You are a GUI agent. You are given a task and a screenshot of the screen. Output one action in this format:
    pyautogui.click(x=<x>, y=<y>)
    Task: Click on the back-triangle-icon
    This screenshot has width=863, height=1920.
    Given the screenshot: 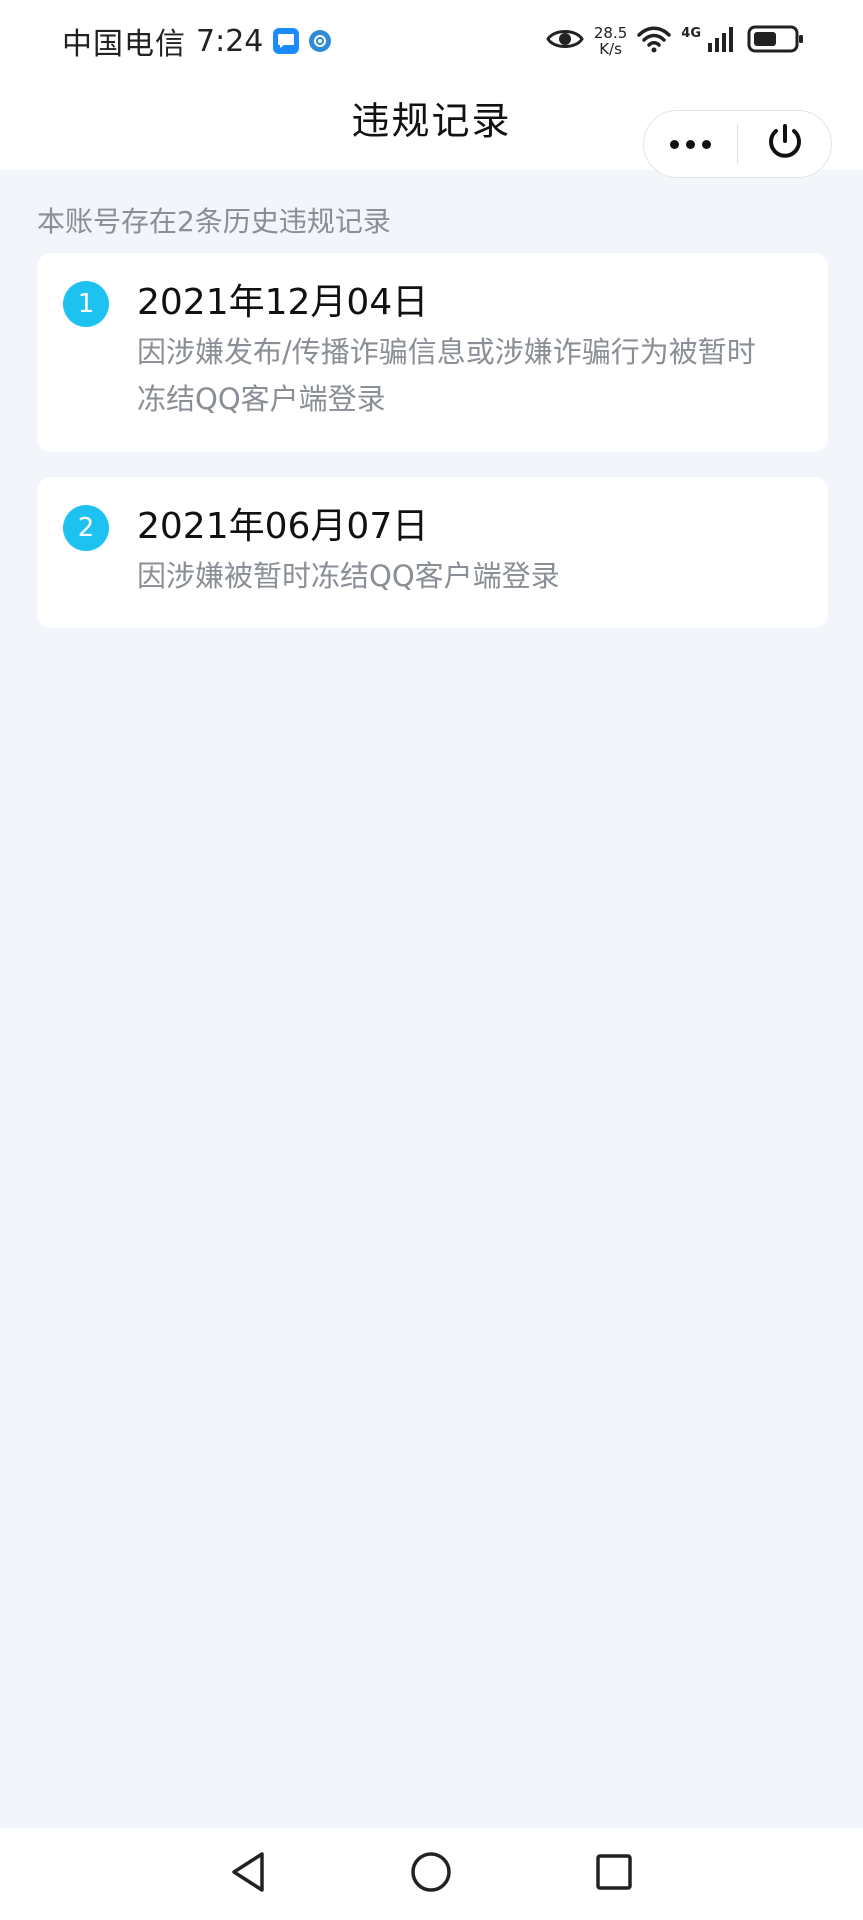 What is the action you would take?
    pyautogui.click(x=248, y=1874)
    